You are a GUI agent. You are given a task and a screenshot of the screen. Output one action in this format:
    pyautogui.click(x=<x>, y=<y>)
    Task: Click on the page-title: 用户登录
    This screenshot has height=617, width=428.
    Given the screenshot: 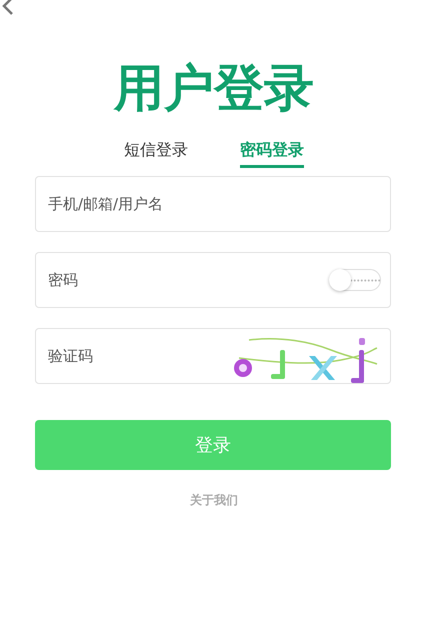 What is the action you would take?
    pyautogui.click(x=214, y=88)
    